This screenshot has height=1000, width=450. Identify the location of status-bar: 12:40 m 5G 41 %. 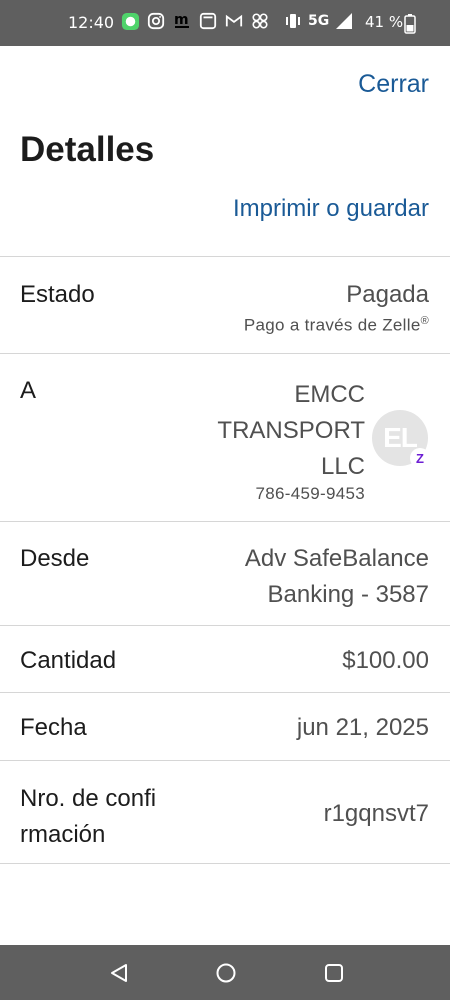
(225, 23).